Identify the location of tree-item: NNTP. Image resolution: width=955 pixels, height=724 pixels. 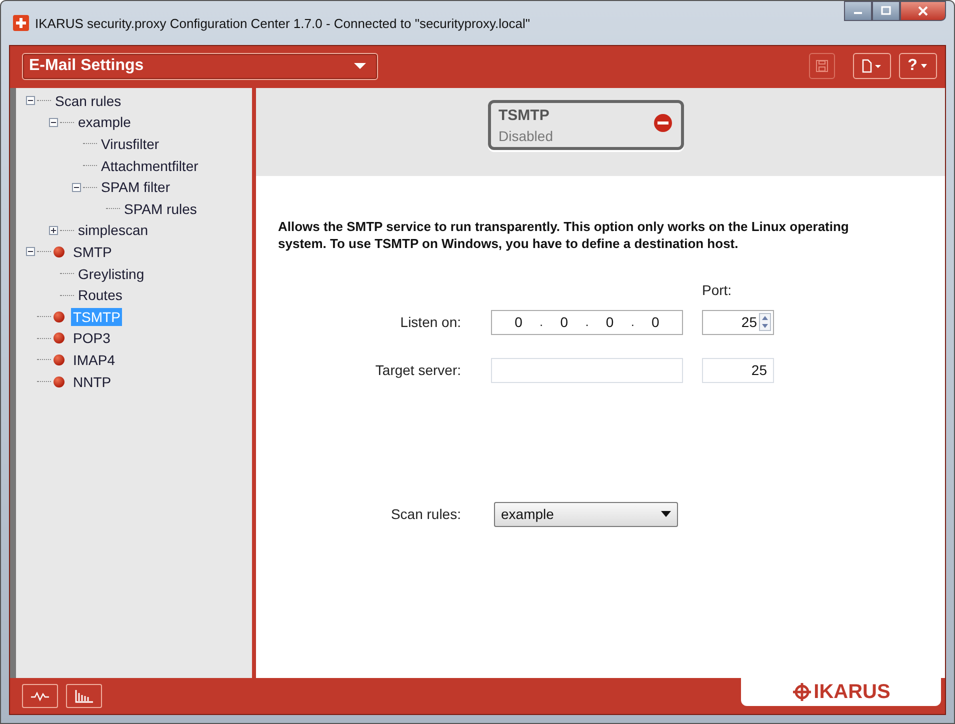
(92, 381).